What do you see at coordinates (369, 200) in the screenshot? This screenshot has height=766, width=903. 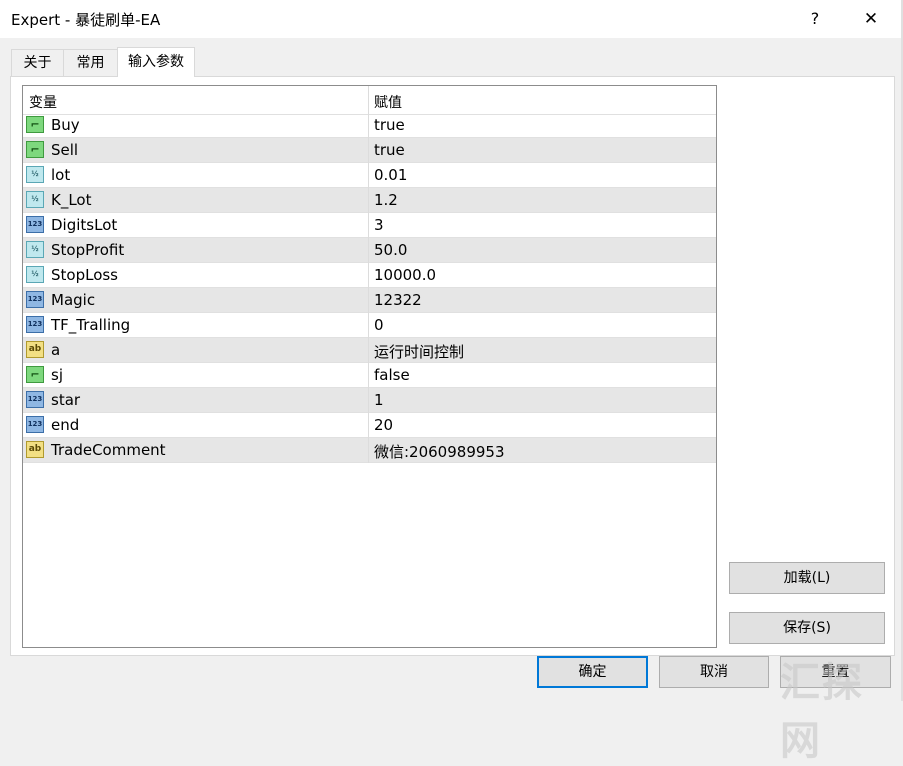 I see `table-row: ½ K_Lot 1.2` at bounding box center [369, 200].